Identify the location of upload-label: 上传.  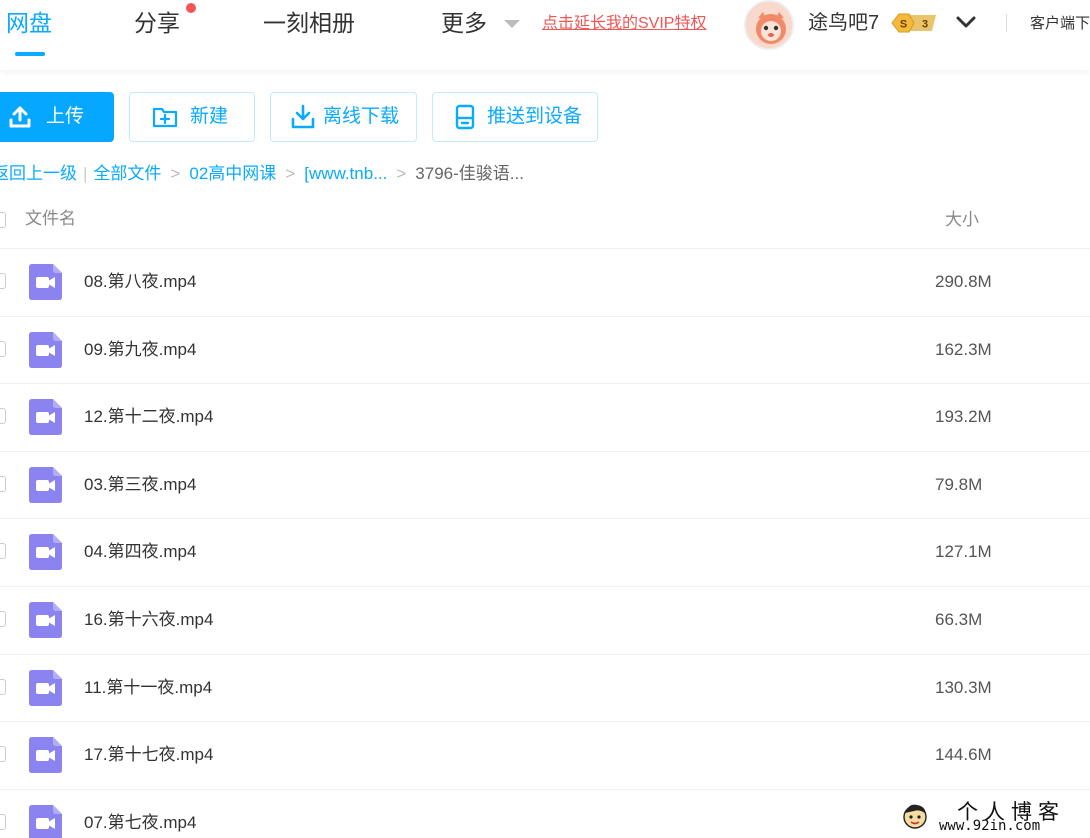
(65, 116).